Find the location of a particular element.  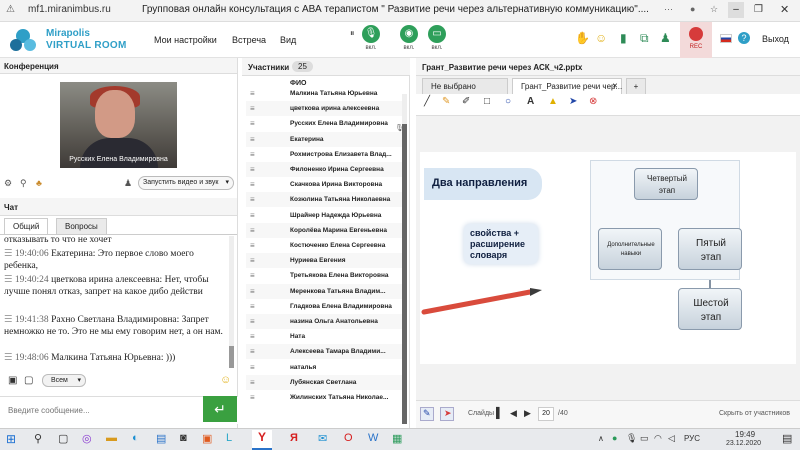

yandex-icon: Я is located at coordinates (294, 438).